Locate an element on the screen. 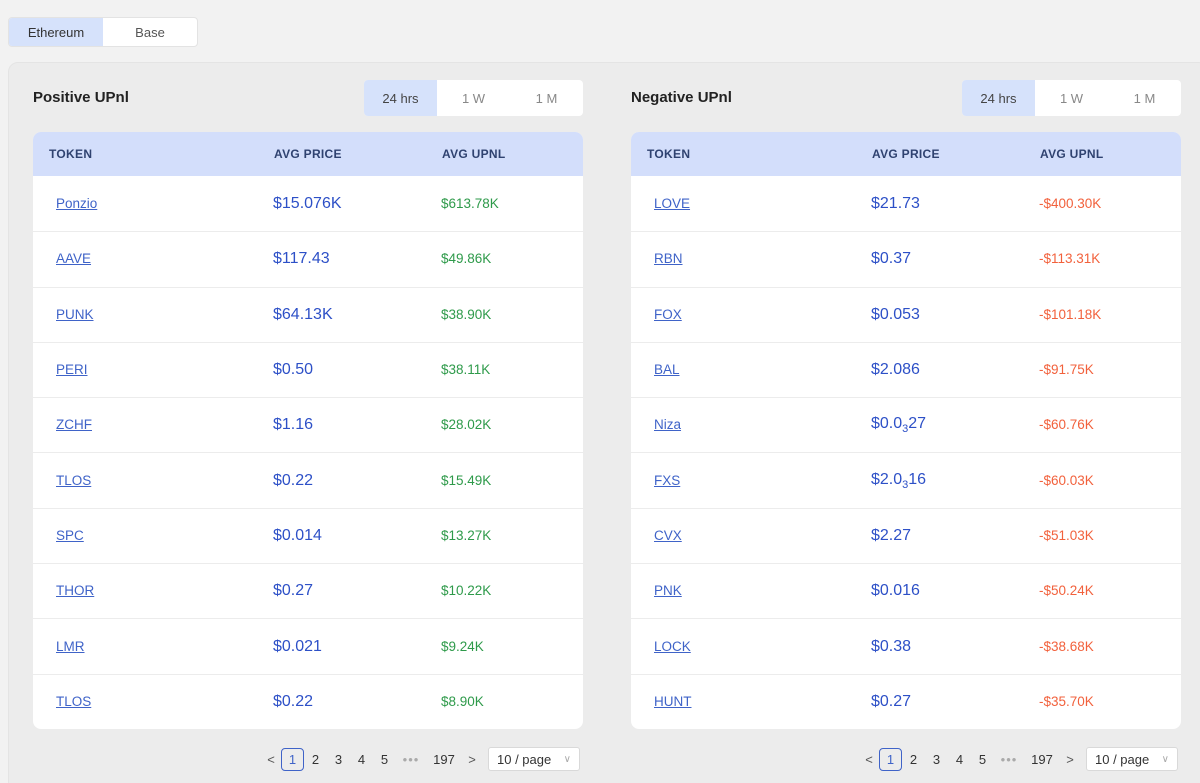 Image resolution: width=1200 pixels, height=783 pixels. token-link: THOR is located at coordinates (75, 590).